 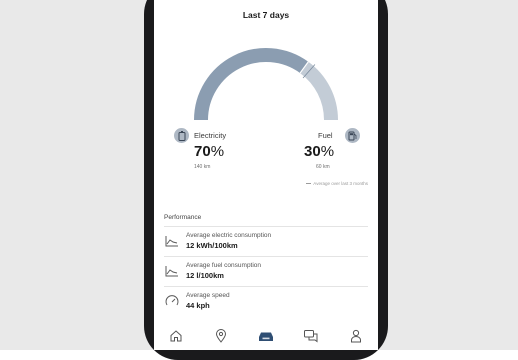 I want to click on nav-home, so click(x=176, y=336).